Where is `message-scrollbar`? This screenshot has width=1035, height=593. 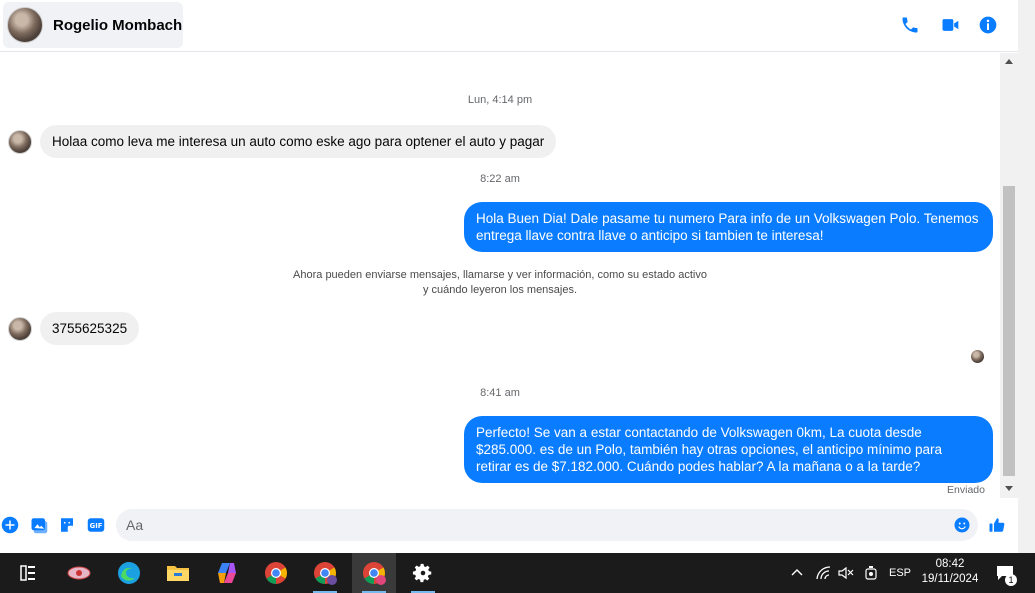
message-scrollbar is located at coordinates (1009, 275).